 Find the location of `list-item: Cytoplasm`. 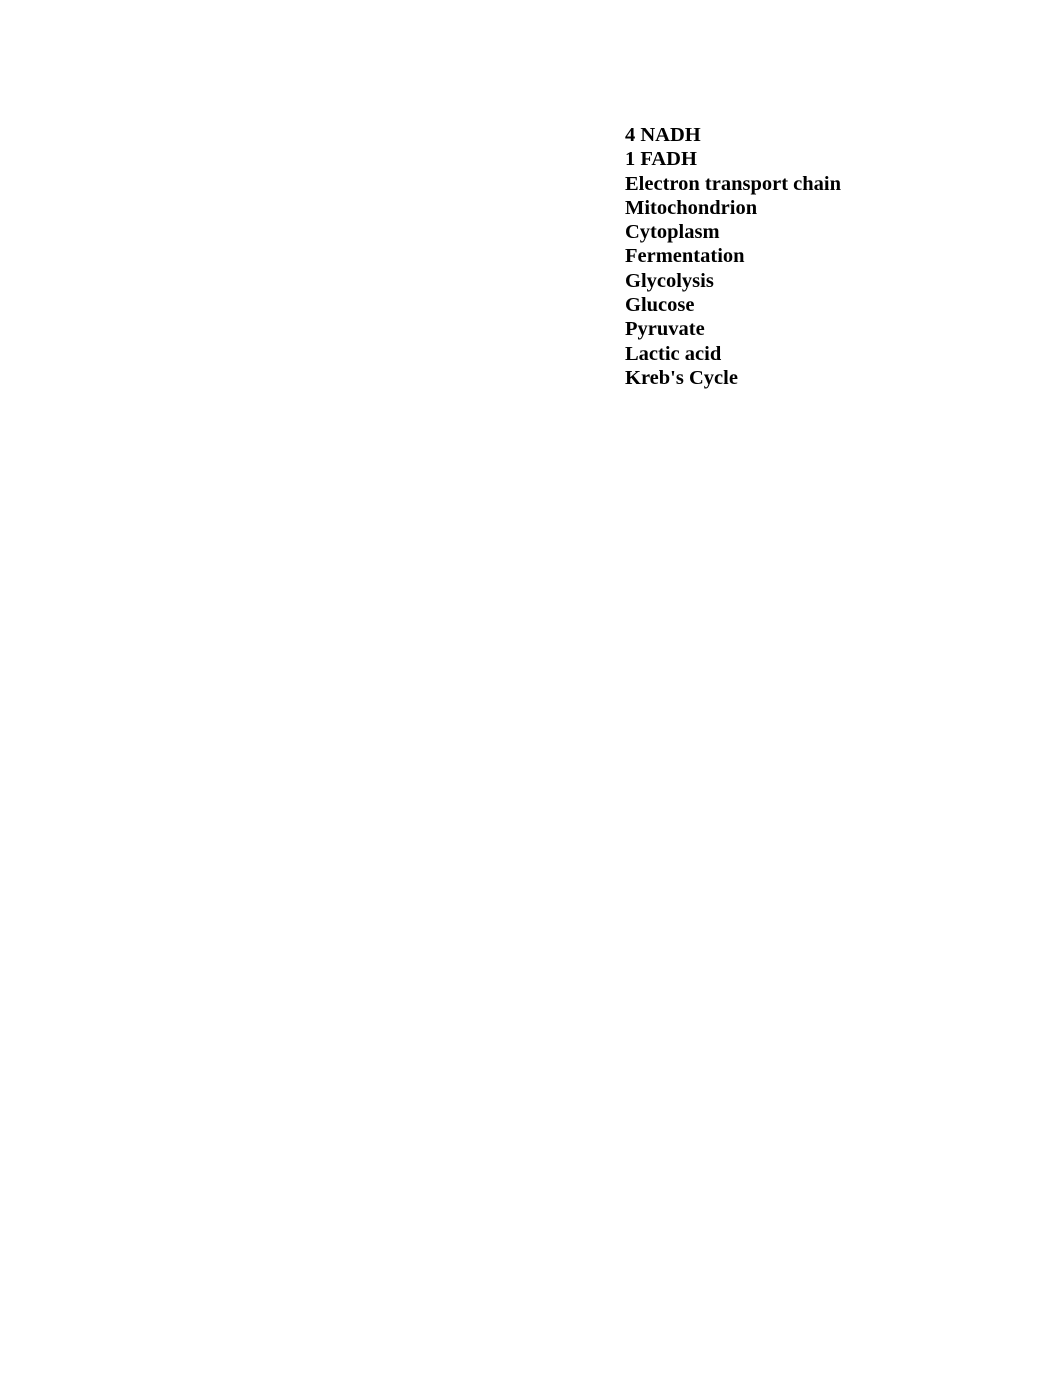

list-item: Cytoplasm is located at coordinates (672, 232).